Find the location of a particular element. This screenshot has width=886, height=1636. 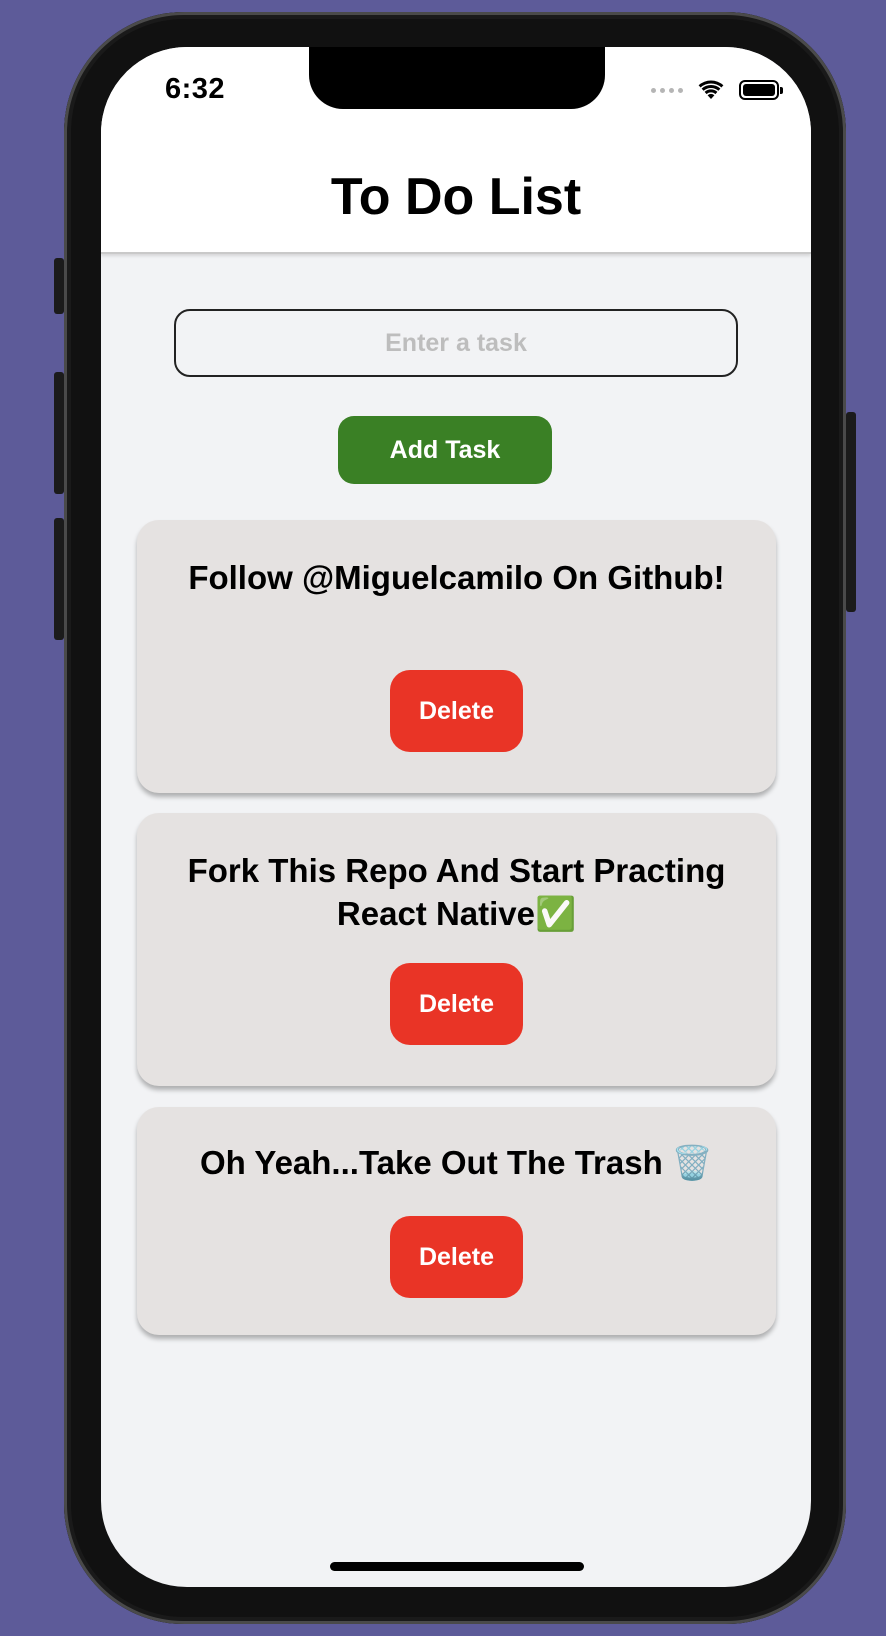

power-button is located at coordinates (851, 512).